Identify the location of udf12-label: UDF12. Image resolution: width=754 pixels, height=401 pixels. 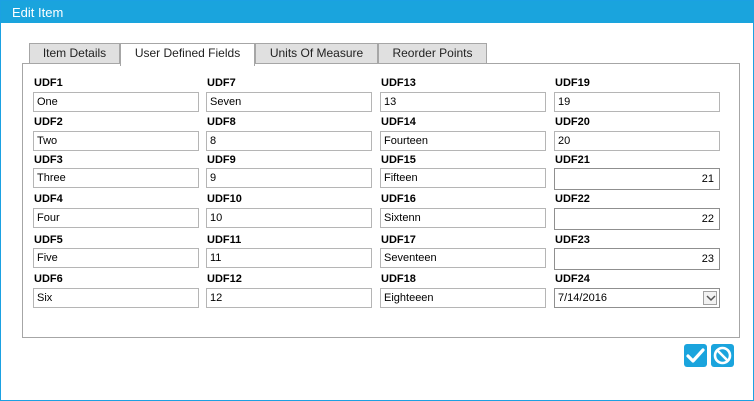
(224, 279).